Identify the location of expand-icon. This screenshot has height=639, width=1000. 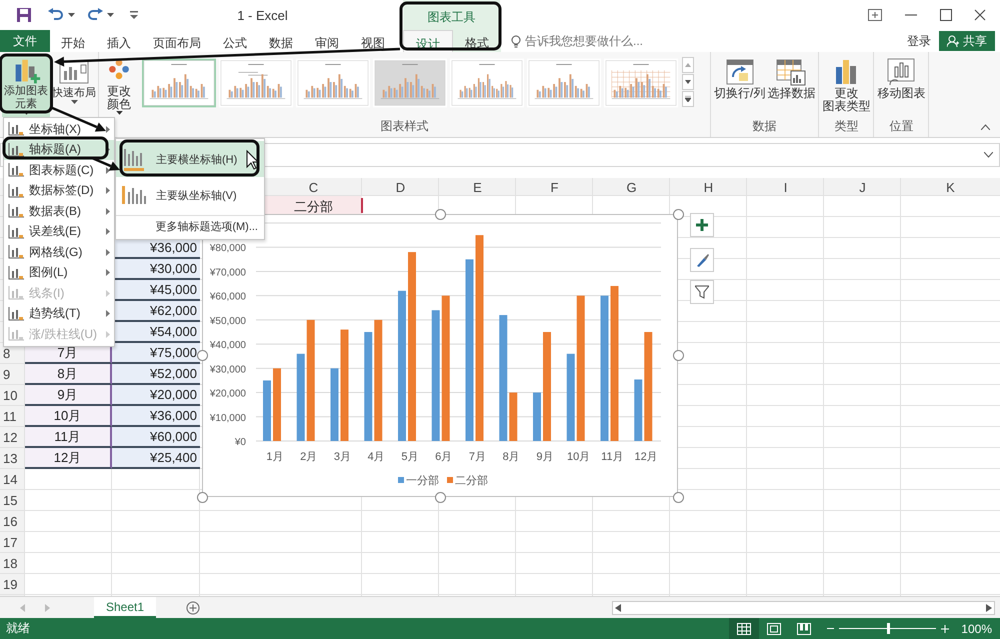
(988, 155).